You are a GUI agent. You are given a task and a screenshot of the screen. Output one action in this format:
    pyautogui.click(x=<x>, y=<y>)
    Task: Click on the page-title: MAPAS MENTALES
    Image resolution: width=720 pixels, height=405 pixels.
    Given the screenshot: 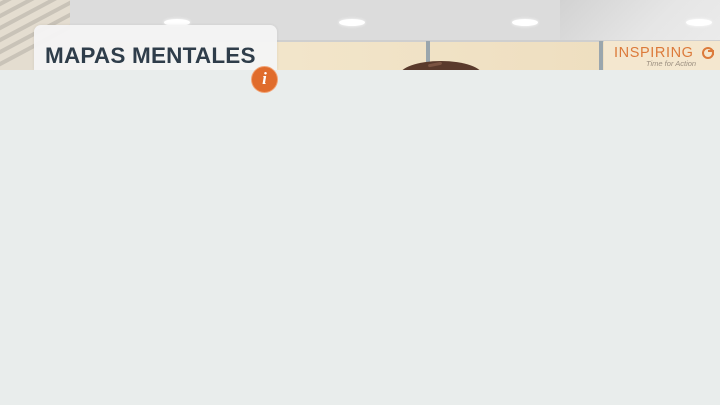 What is the action you would take?
    pyautogui.click(x=150, y=55)
    